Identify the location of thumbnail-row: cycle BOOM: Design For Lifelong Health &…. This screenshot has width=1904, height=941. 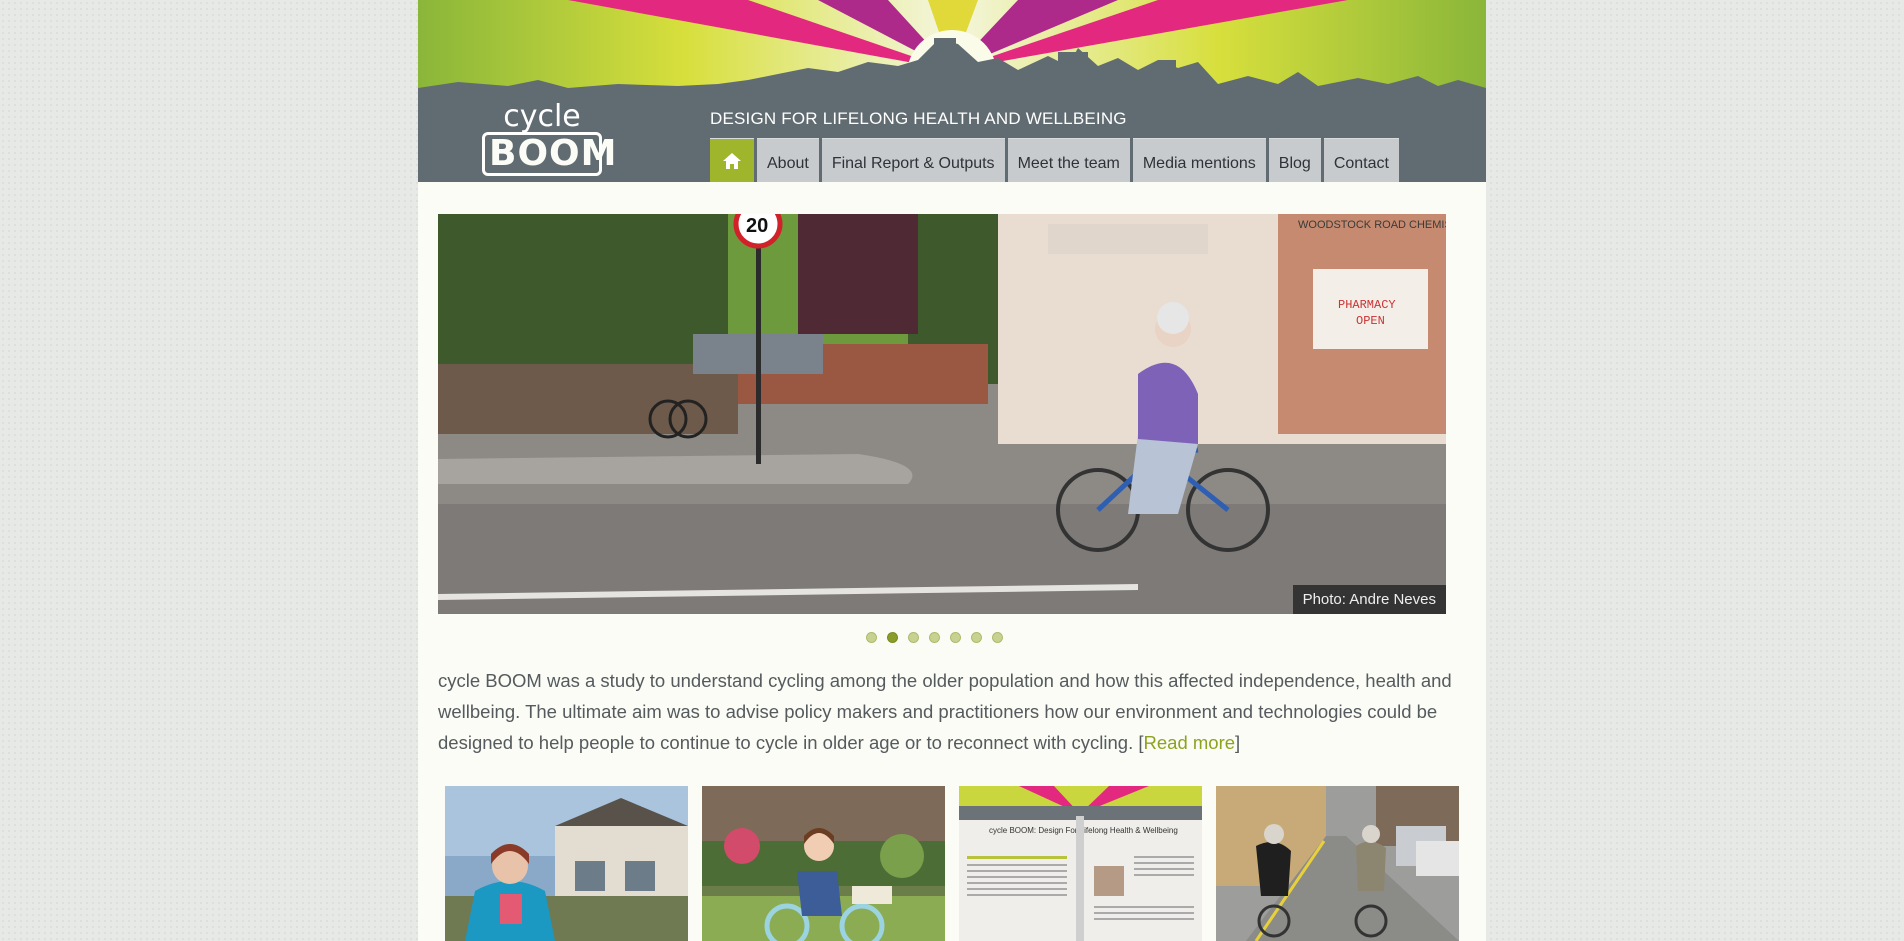
(952, 863).